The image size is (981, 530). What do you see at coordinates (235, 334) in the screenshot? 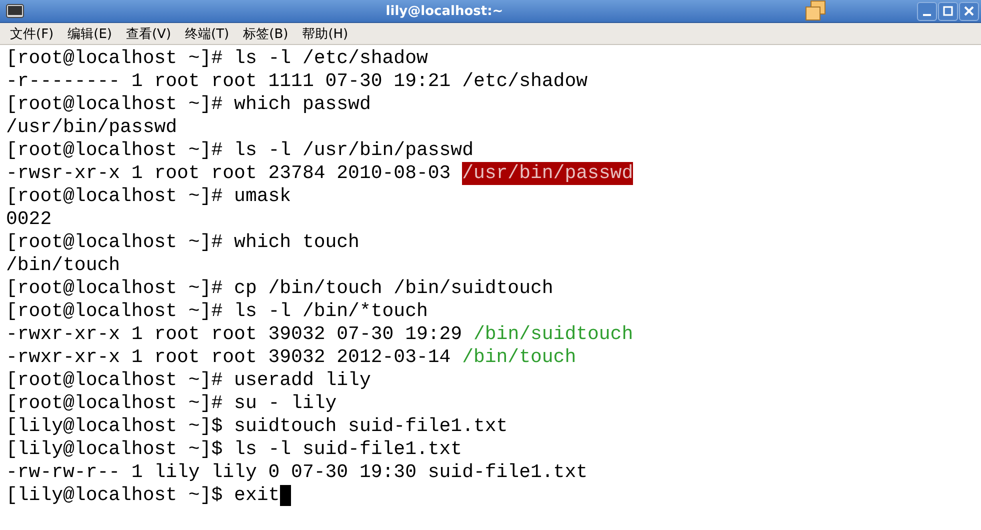
I see `terminal-text: -rwxr-xr-x 1 root root 39032 07-30 19:29` at bounding box center [235, 334].